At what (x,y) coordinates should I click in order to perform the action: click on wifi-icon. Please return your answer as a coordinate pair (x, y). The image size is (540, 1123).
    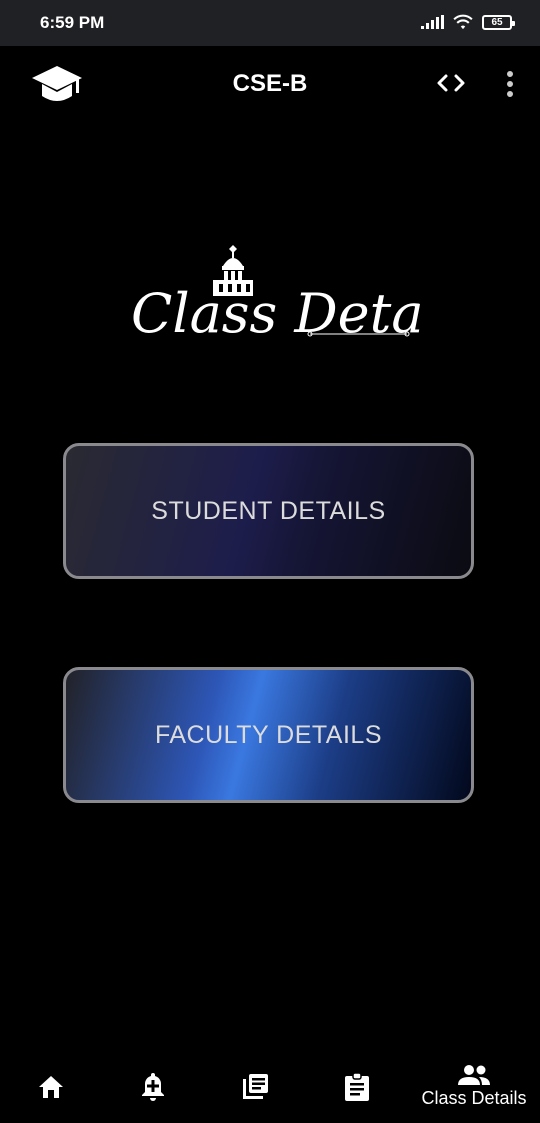
    Looking at the image, I should click on (463, 22).